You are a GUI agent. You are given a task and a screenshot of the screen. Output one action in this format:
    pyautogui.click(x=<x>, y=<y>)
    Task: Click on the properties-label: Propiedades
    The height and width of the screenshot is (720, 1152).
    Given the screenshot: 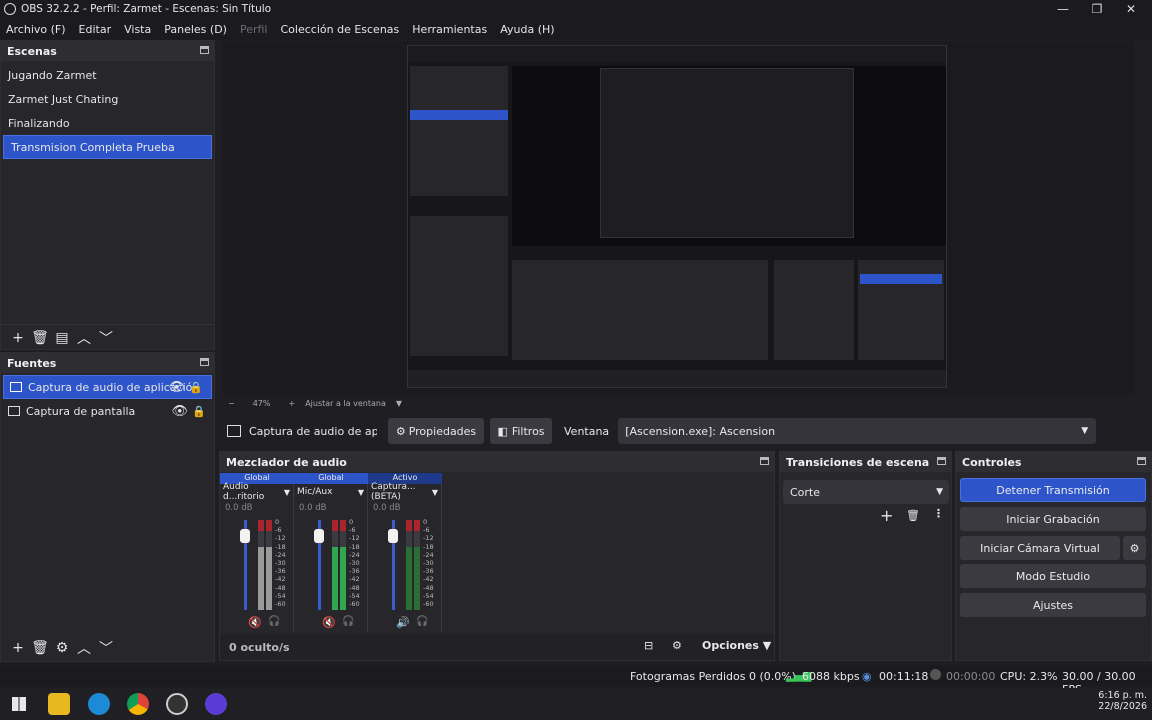 What is the action you would take?
    pyautogui.click(x=442, y=431)
    